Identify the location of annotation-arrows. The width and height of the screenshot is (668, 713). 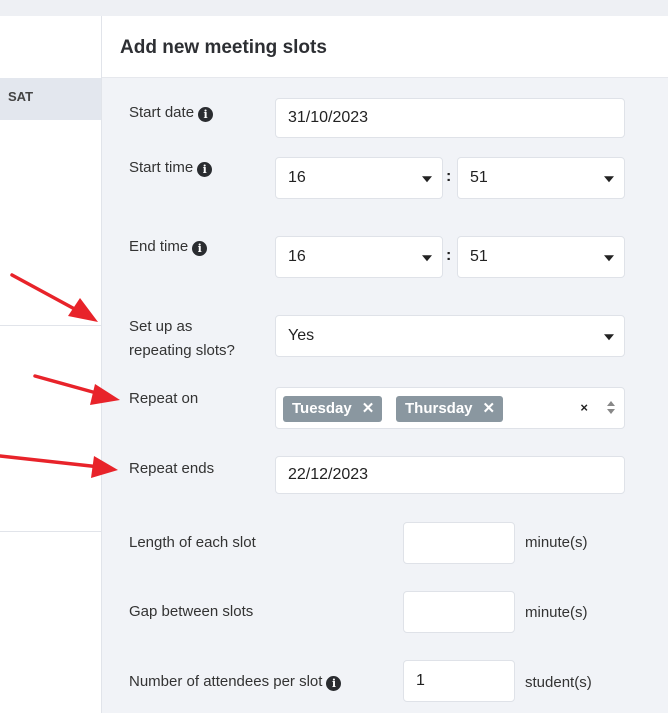
(60, 375).